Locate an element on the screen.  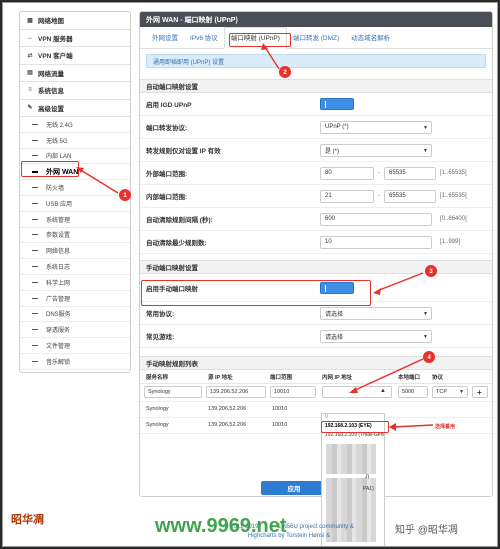
sidebar-subitem-label: DNS服务 is located at coordinates (58, 315).